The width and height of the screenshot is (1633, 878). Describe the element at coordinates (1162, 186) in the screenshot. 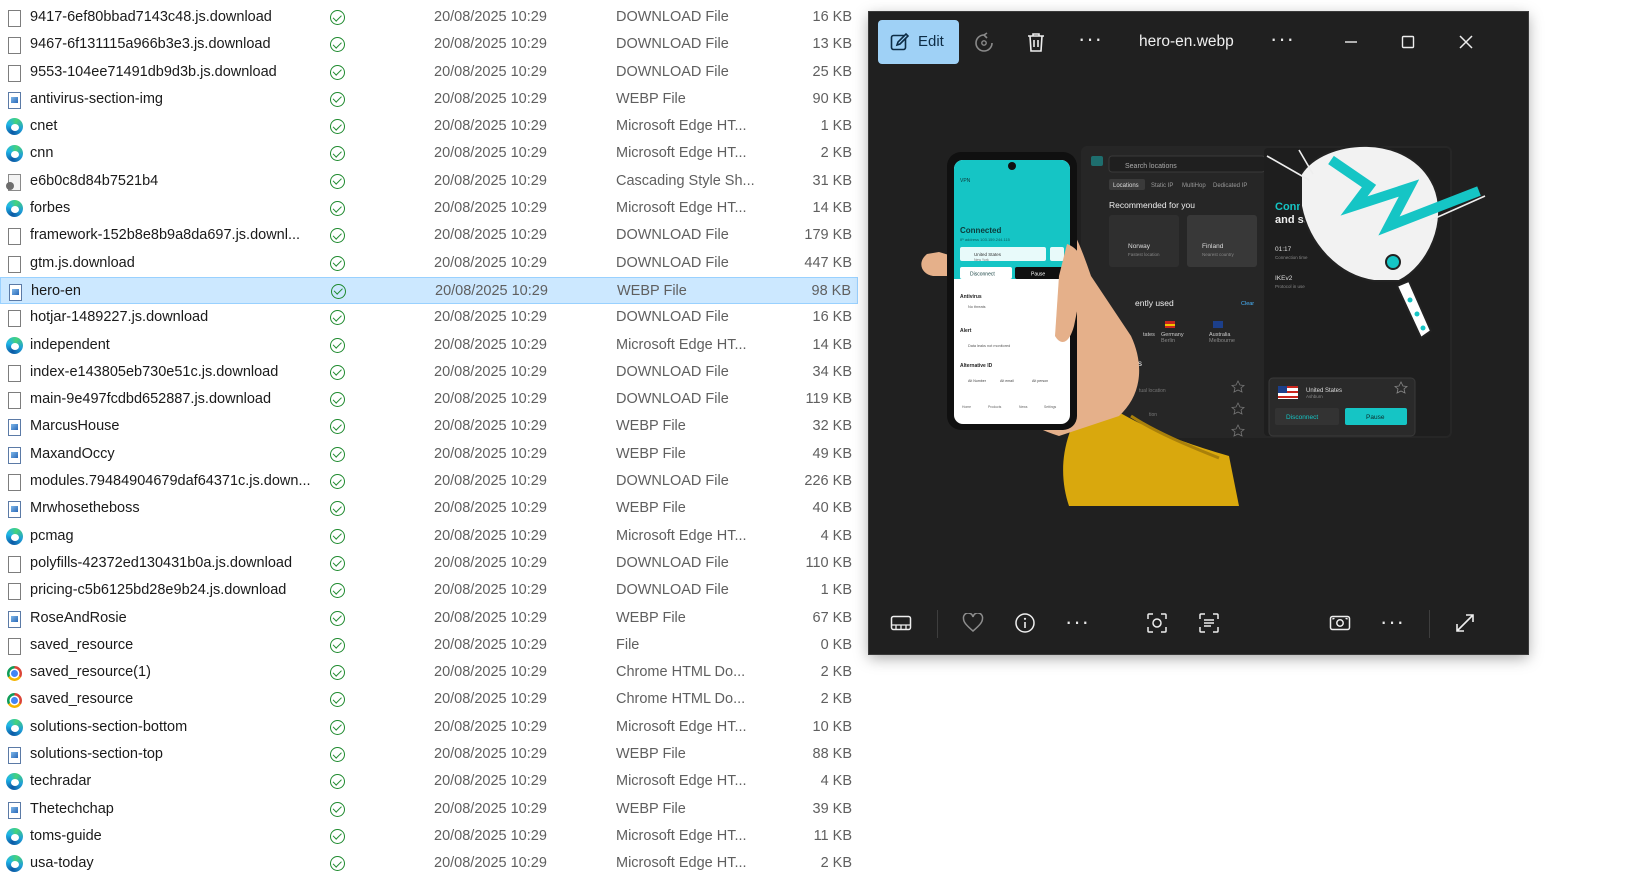

I see `panel-tab: Static IP` at that location.